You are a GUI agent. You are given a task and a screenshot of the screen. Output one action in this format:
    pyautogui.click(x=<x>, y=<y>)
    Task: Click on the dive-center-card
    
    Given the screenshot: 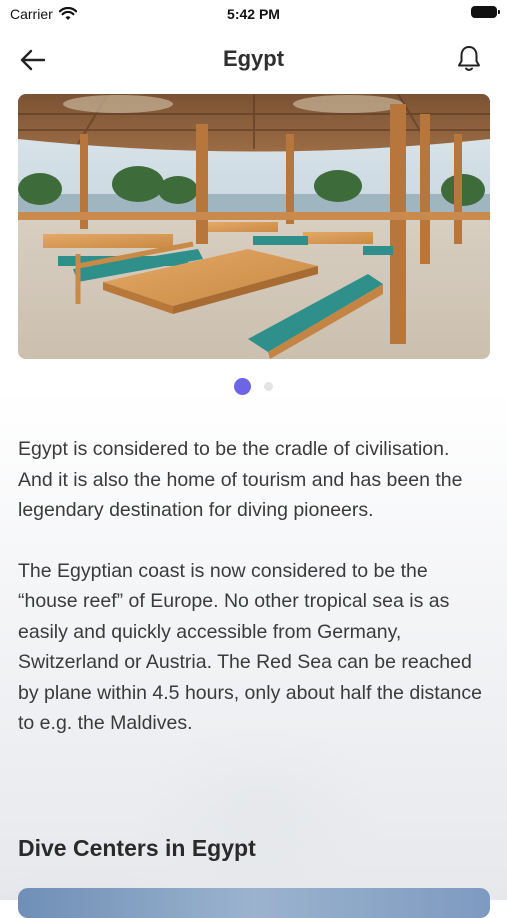 What is the action you would take?
    pyautogui.click(x=254, y=903)
    